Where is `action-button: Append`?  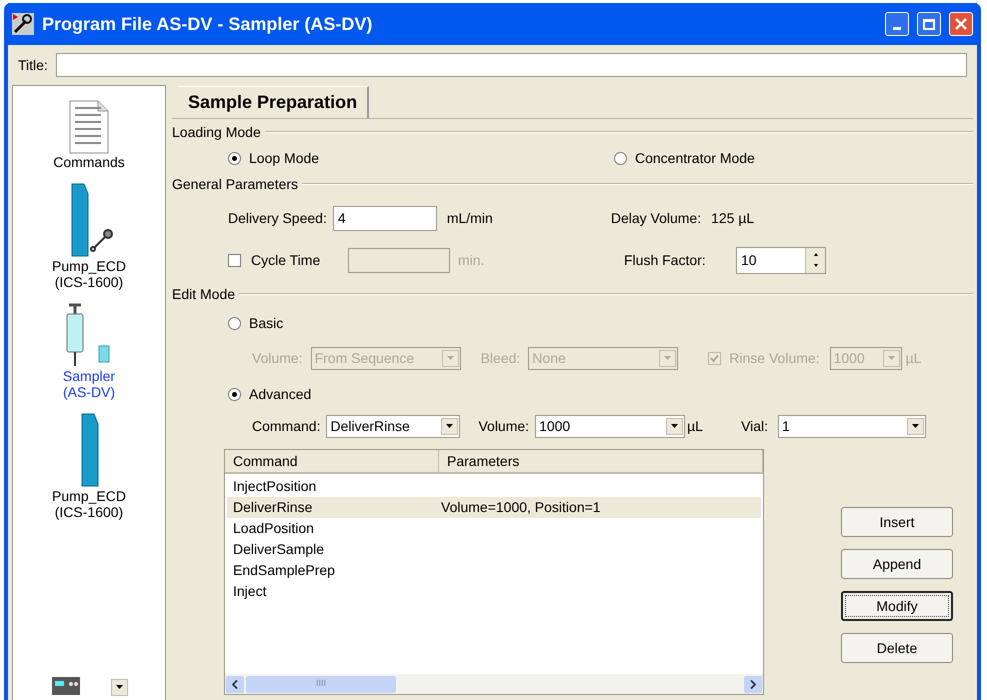 action-button: Append is located at coordinates (897, 564).